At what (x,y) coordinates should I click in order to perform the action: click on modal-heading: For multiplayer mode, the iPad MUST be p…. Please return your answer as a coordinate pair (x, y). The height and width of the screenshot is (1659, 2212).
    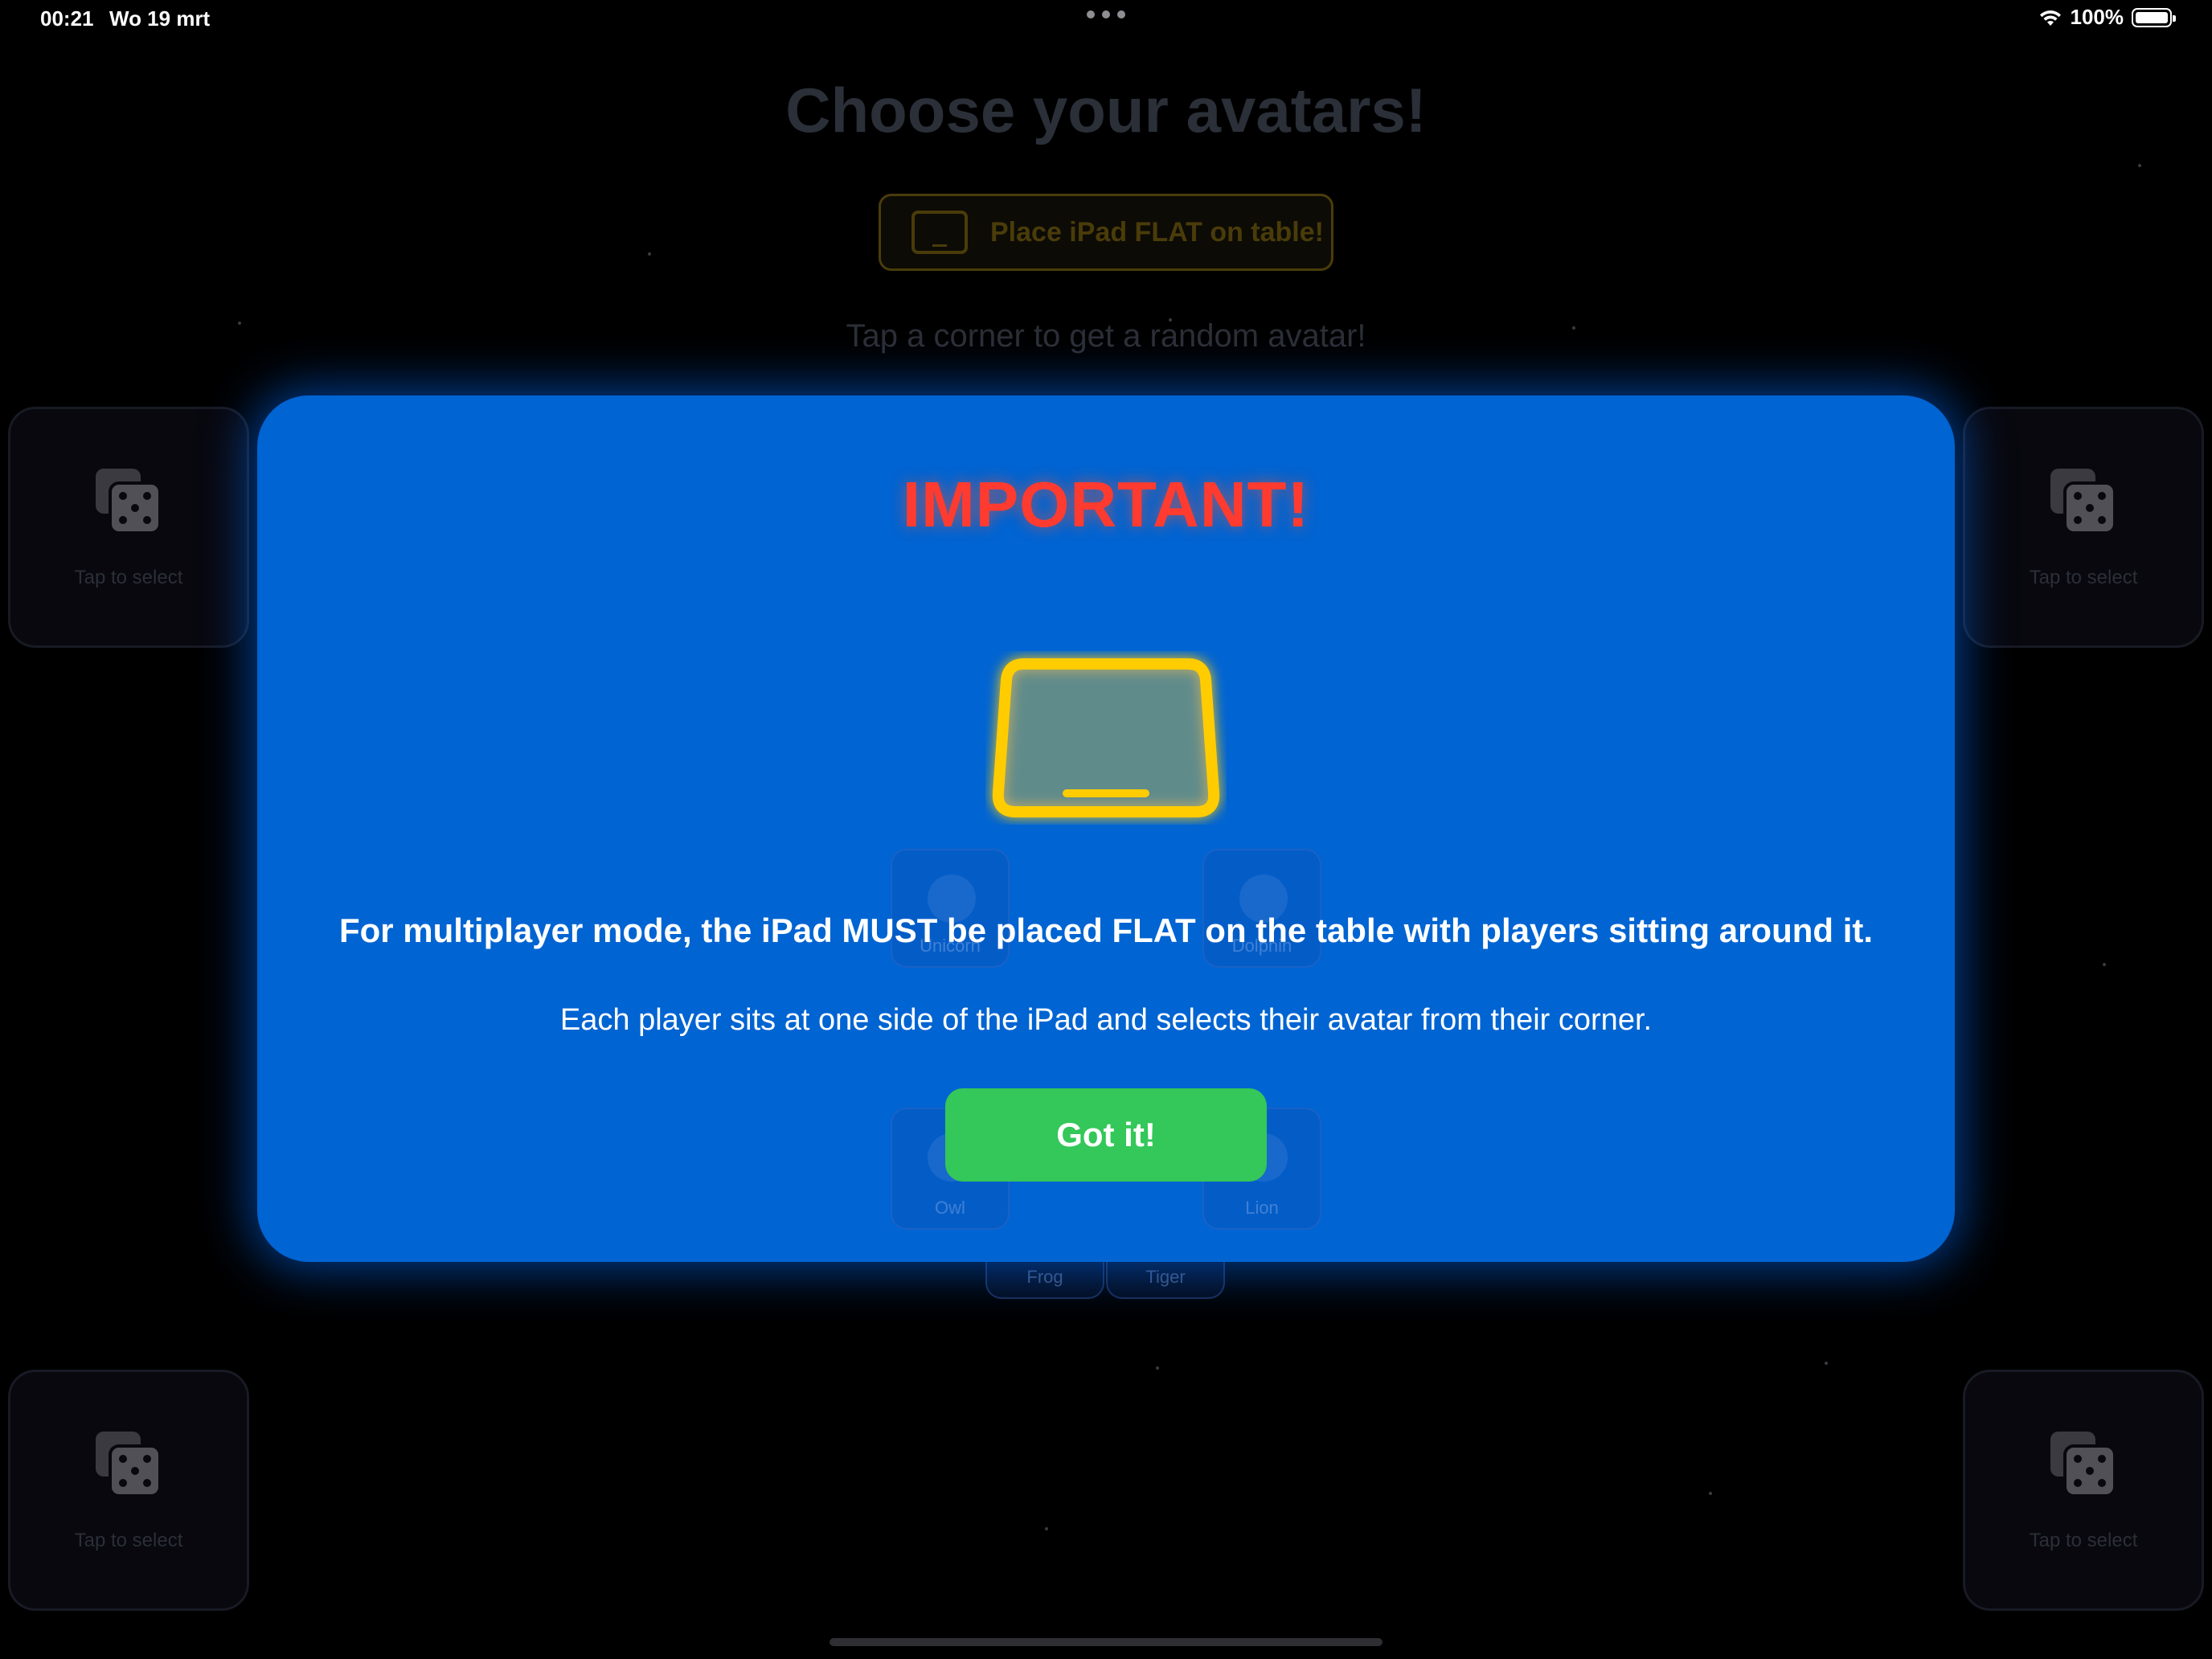
    Looking at the image, I should click on (1106, 930).